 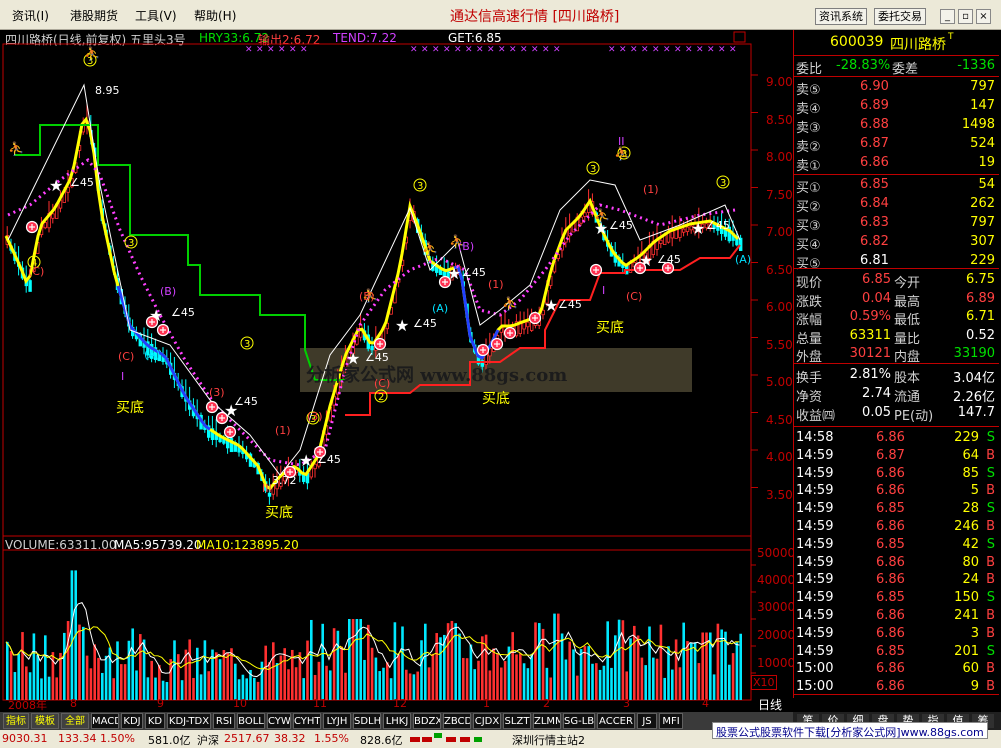 I want to click on tick-time: 15:00, so click(x=815, y=687).